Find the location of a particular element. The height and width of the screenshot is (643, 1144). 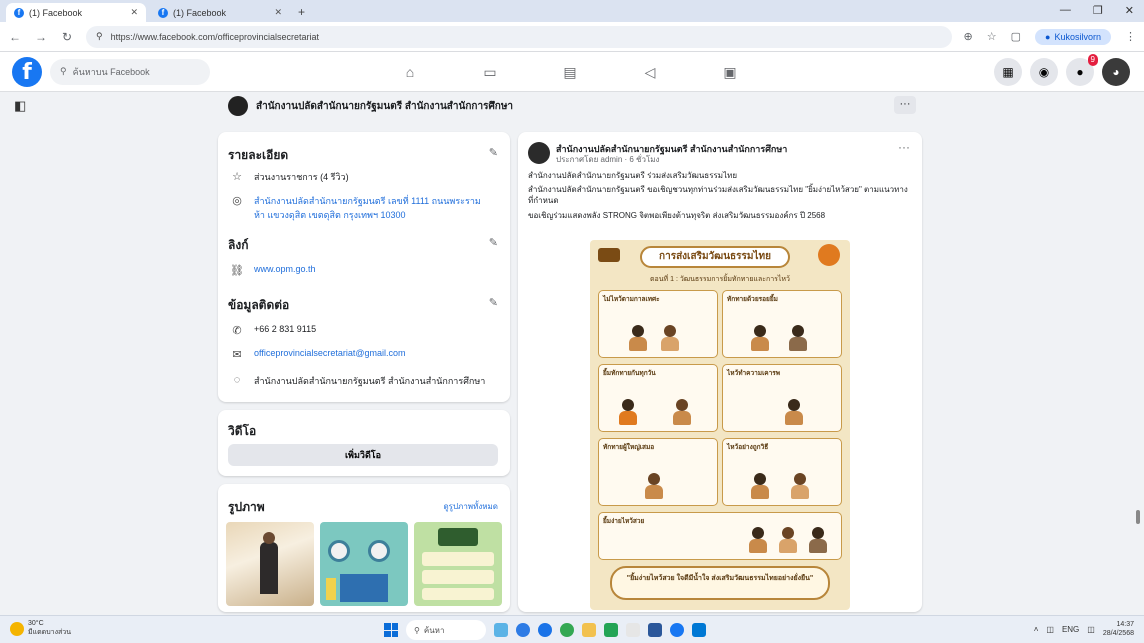

weather-widget: 30°C มีแดดบางส่วน is located at coordinates (40, 629).